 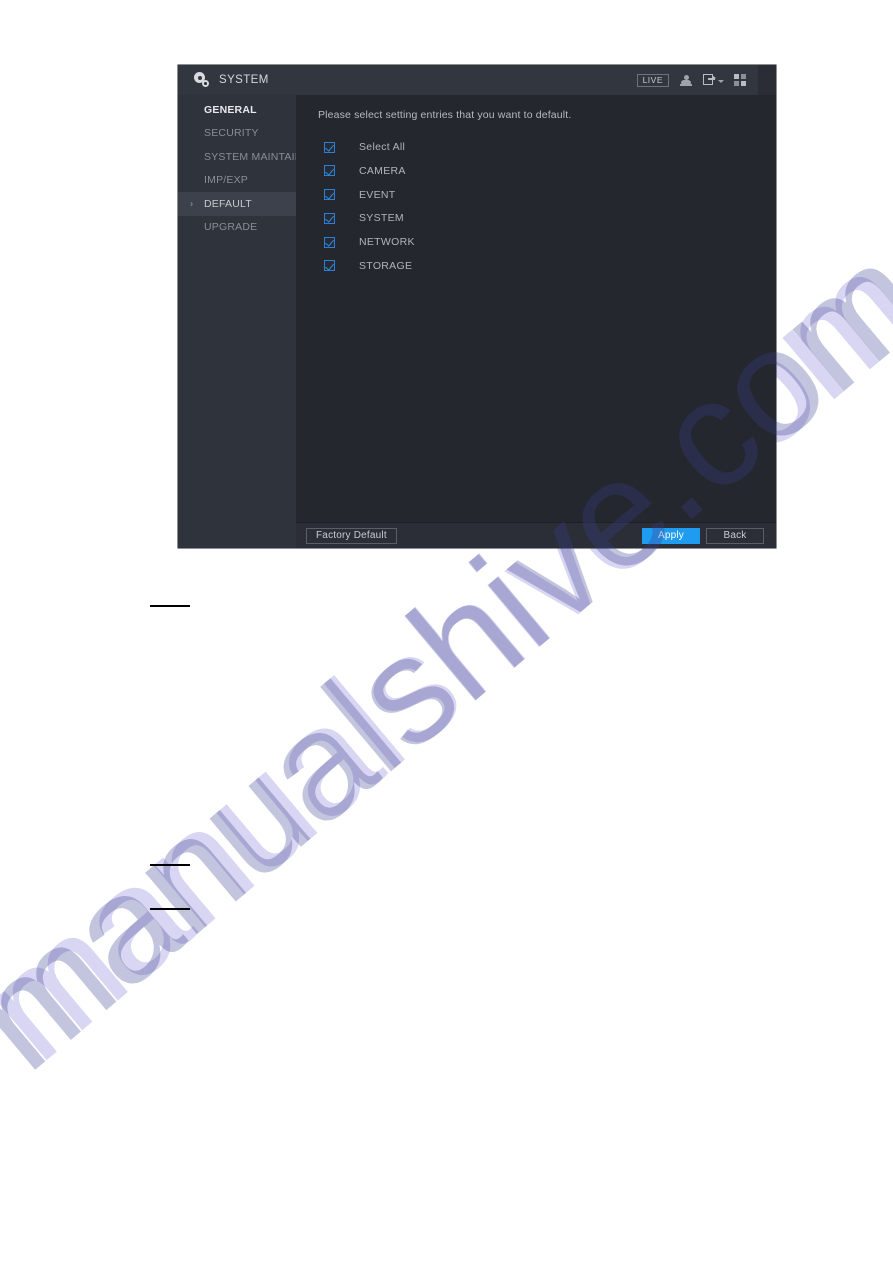 I want to click on checkbox-label: NETWORK, so click(x=387, y=242).